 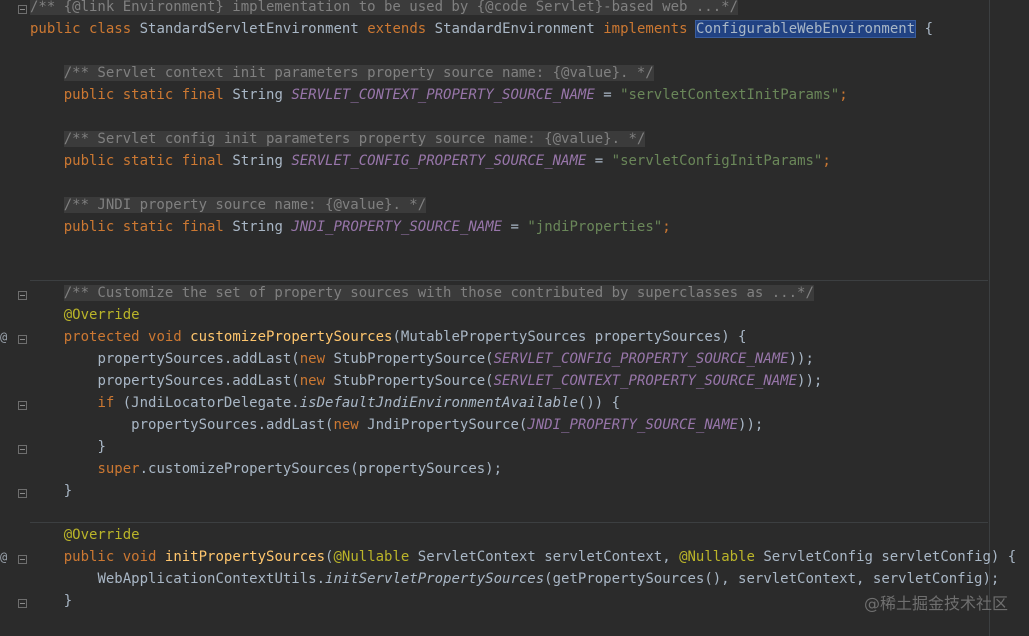 What do you see at coordinates (371, 557) in the screenshot?
I see `annotation: @Nullable` at bounding box center [371, 557].